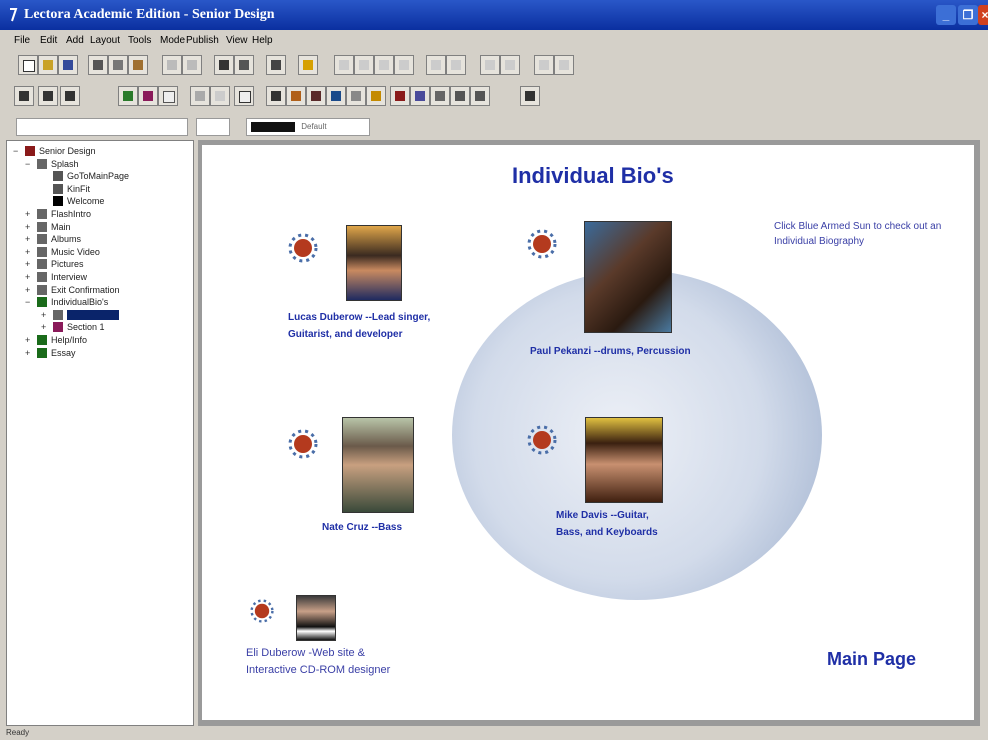 The width and height of the screenshot is (988, 740). I want to click on add-animation-button, so click(316, 96).